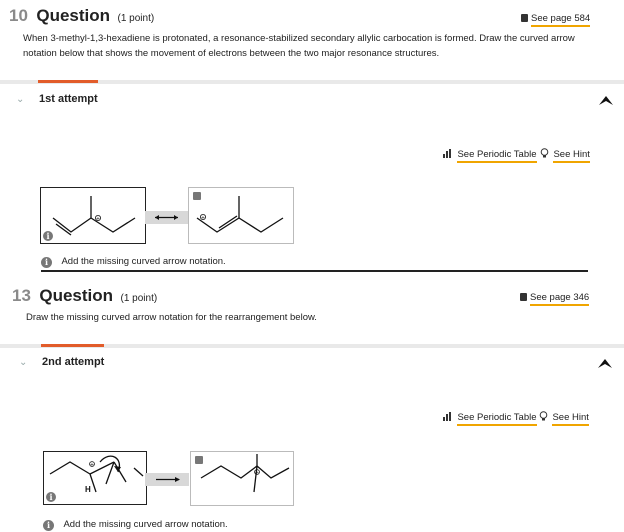 Image resolution: width=624 pixels, height=532 pixels. What do you see at coordinates (314, 271) in the screenshot?
I see `divider` at bounding box center [314, 271].